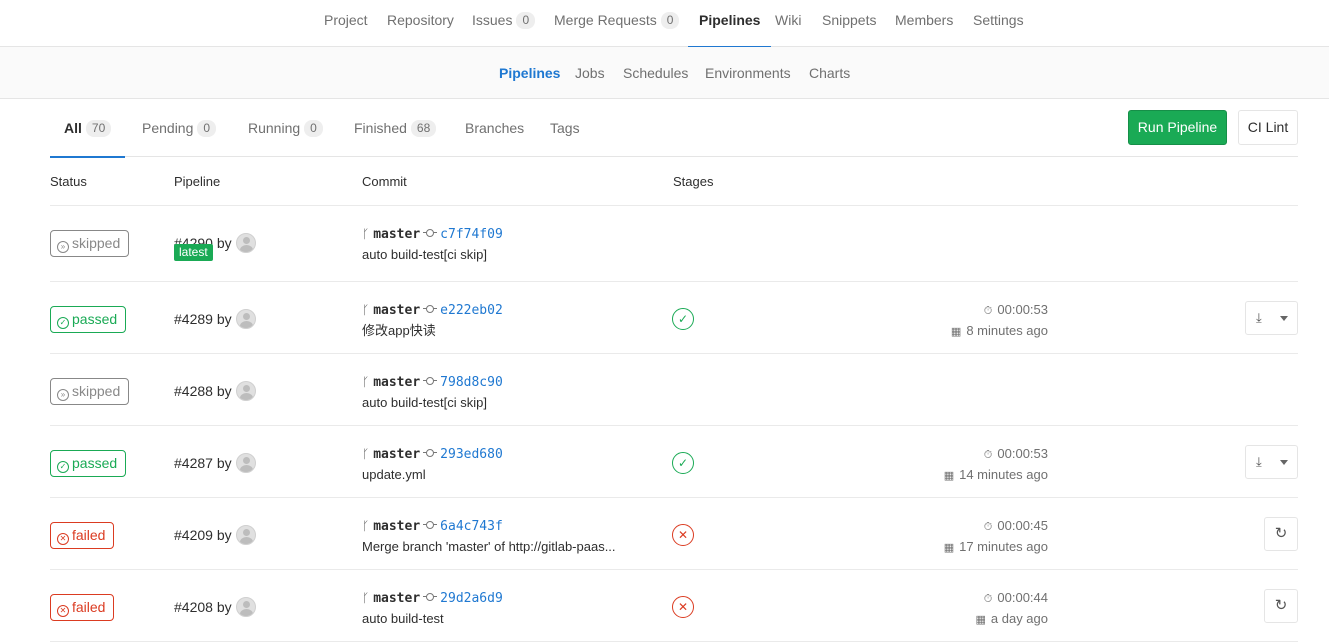 Image resolution: width=1329 pixels, height=643 pixels. What do you see at coordinates (730, 20) in the screenshot?
I see `nav-pipelines-label: Pipelines` at bounding box center [730, 20].